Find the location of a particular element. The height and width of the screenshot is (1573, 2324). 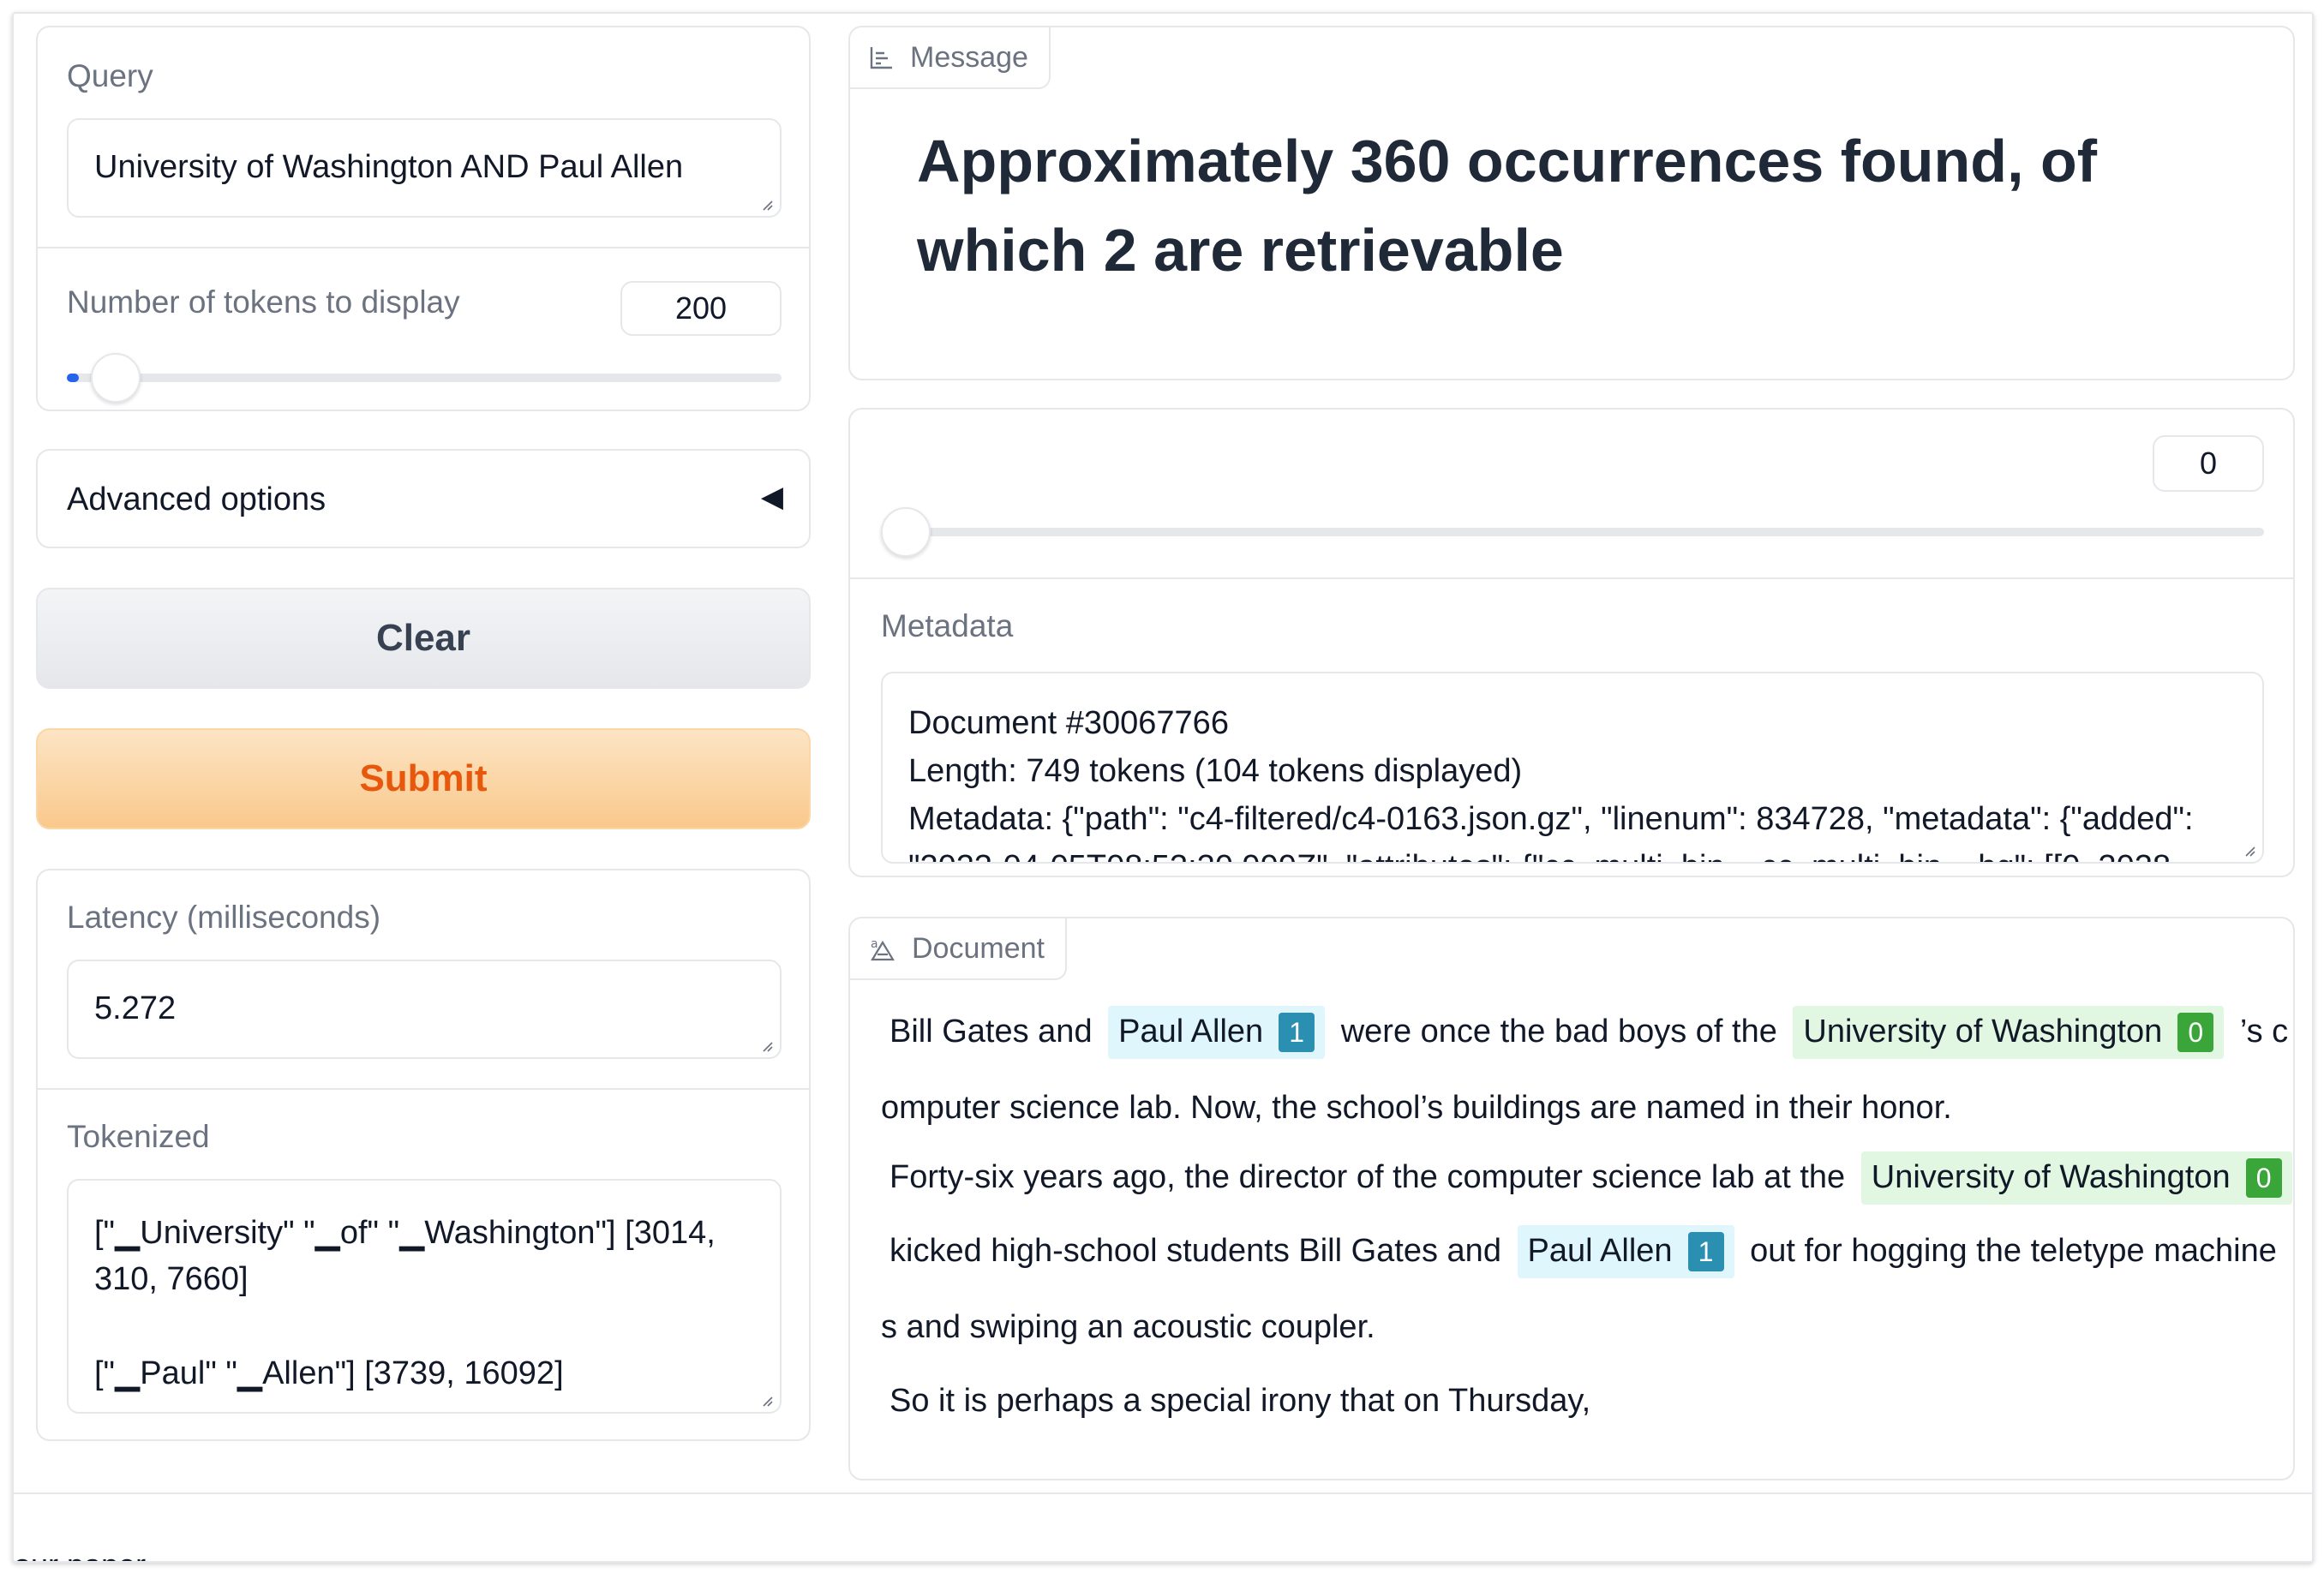

document-tab-label: Document is located at coordinates (978, 948).